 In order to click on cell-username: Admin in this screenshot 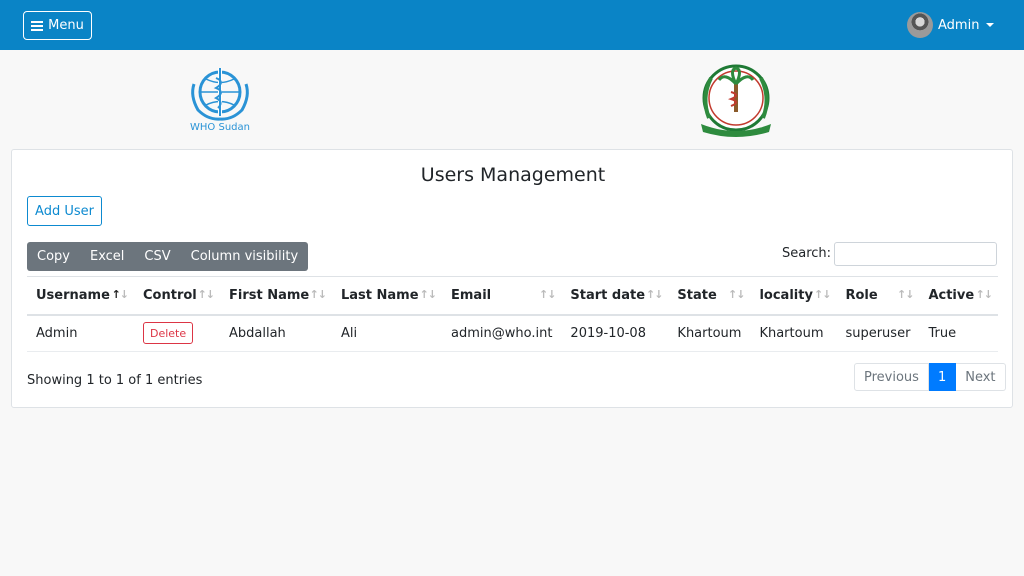, I will do `click(80, 333)`.